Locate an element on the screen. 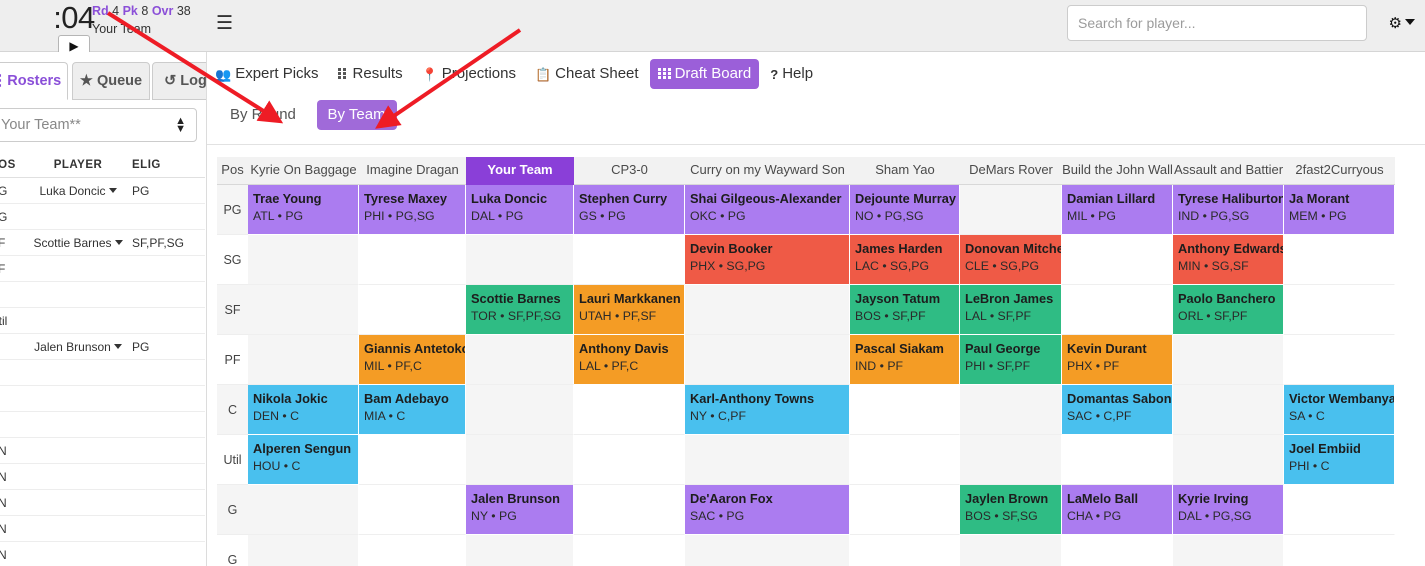 The image size is (1425, 566). board-team-header: Build the John Wall is located at coordinates (1117, 171).